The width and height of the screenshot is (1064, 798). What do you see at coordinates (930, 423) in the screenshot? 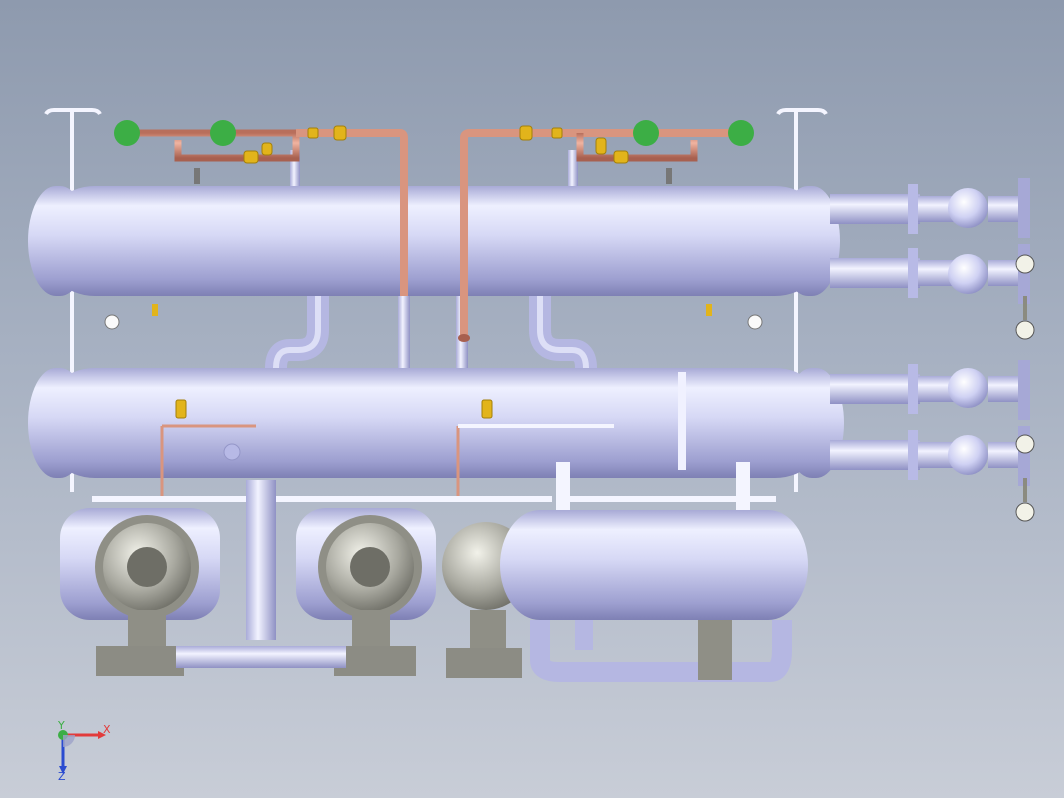
I see `lower-outlet-nozzles` at bounding box center [930, 423].